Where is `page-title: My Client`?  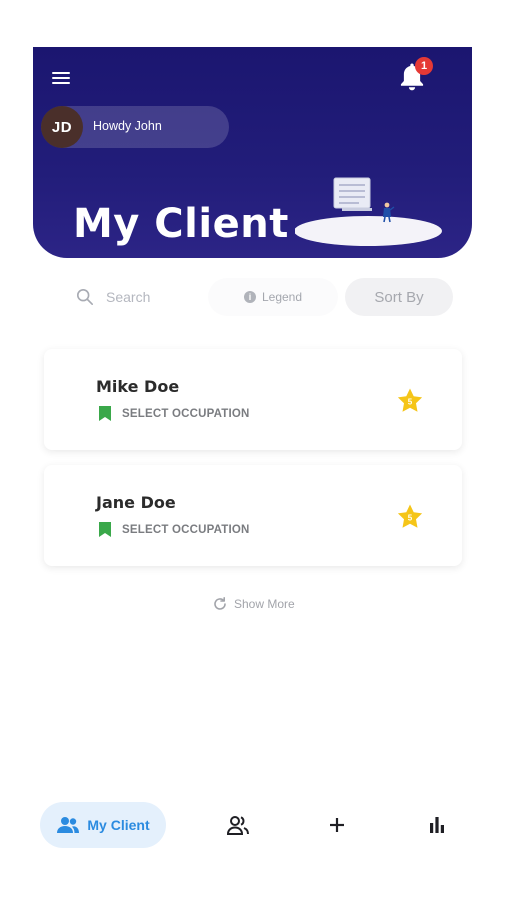
page-title: My Client is located at coordinates (181, 224).